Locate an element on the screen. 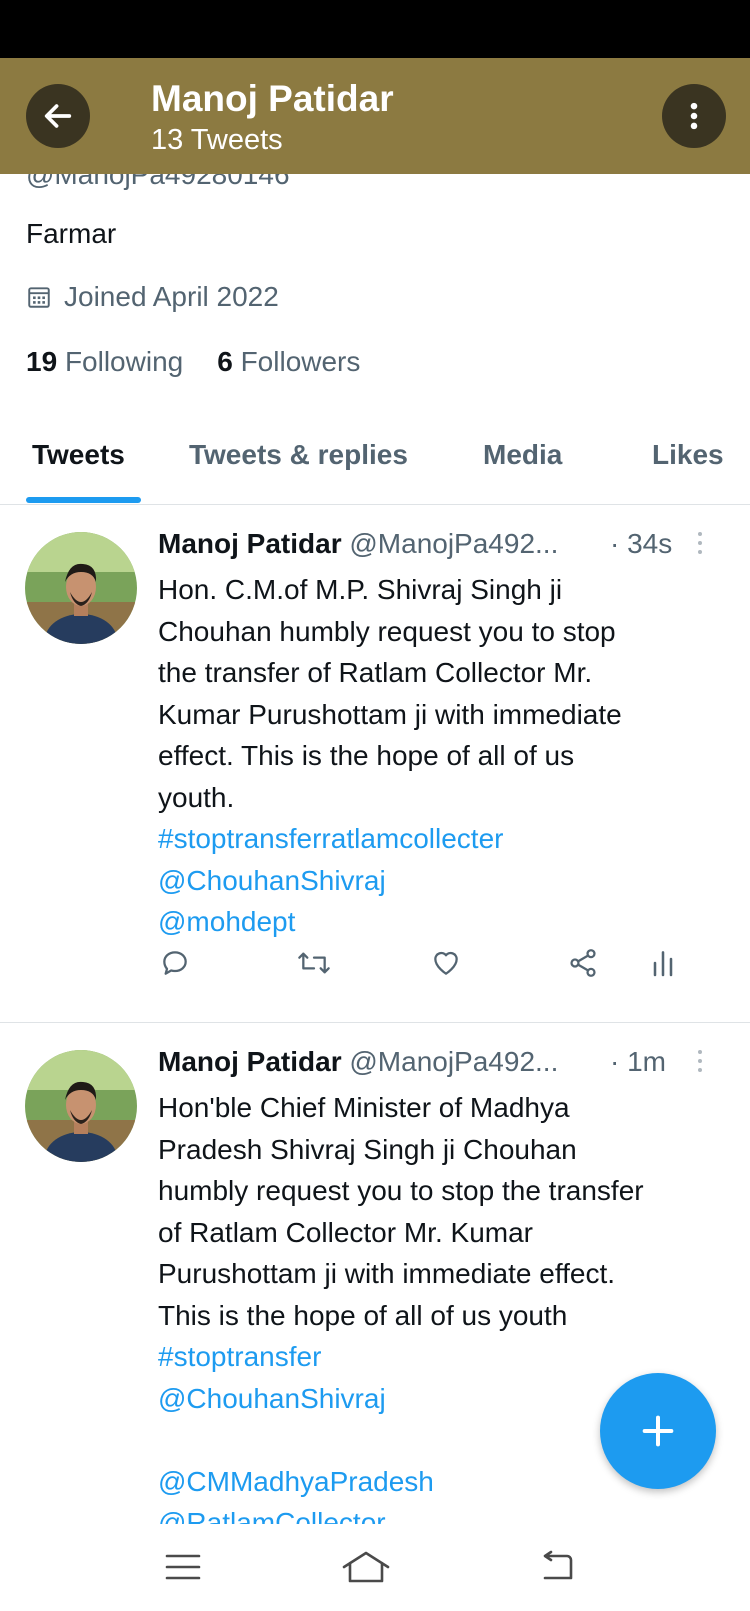 This screenshot has width=750, height=1611. followers-link: 6 Followers is located at coordinates (288, 362).